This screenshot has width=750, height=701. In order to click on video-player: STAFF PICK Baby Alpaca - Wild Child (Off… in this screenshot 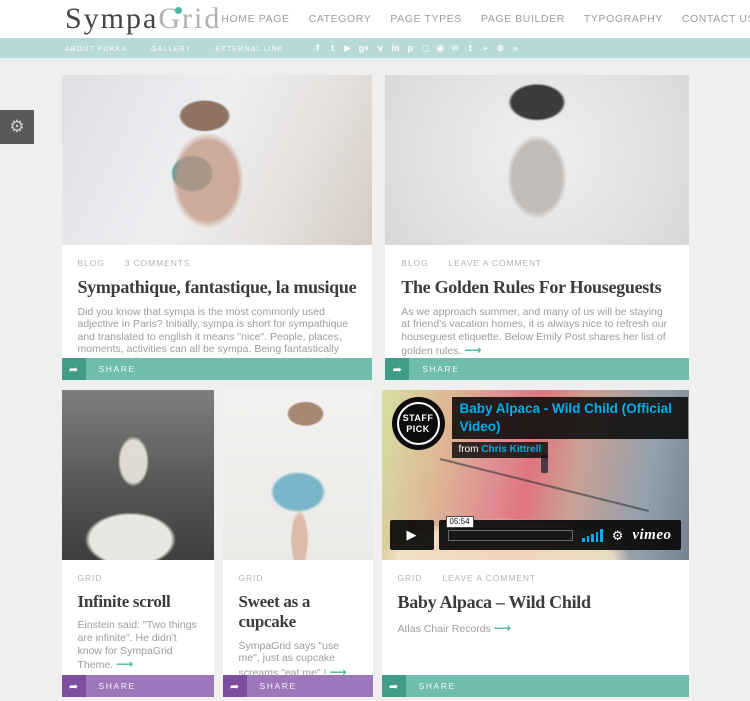, I will do `click(535, 475)`.